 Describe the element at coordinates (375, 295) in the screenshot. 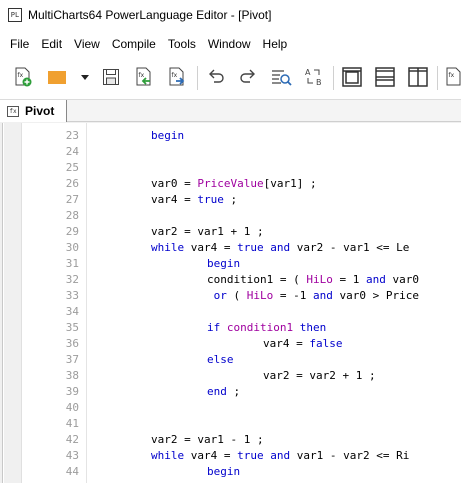

I see `code-token: var0 > Price` at that location.